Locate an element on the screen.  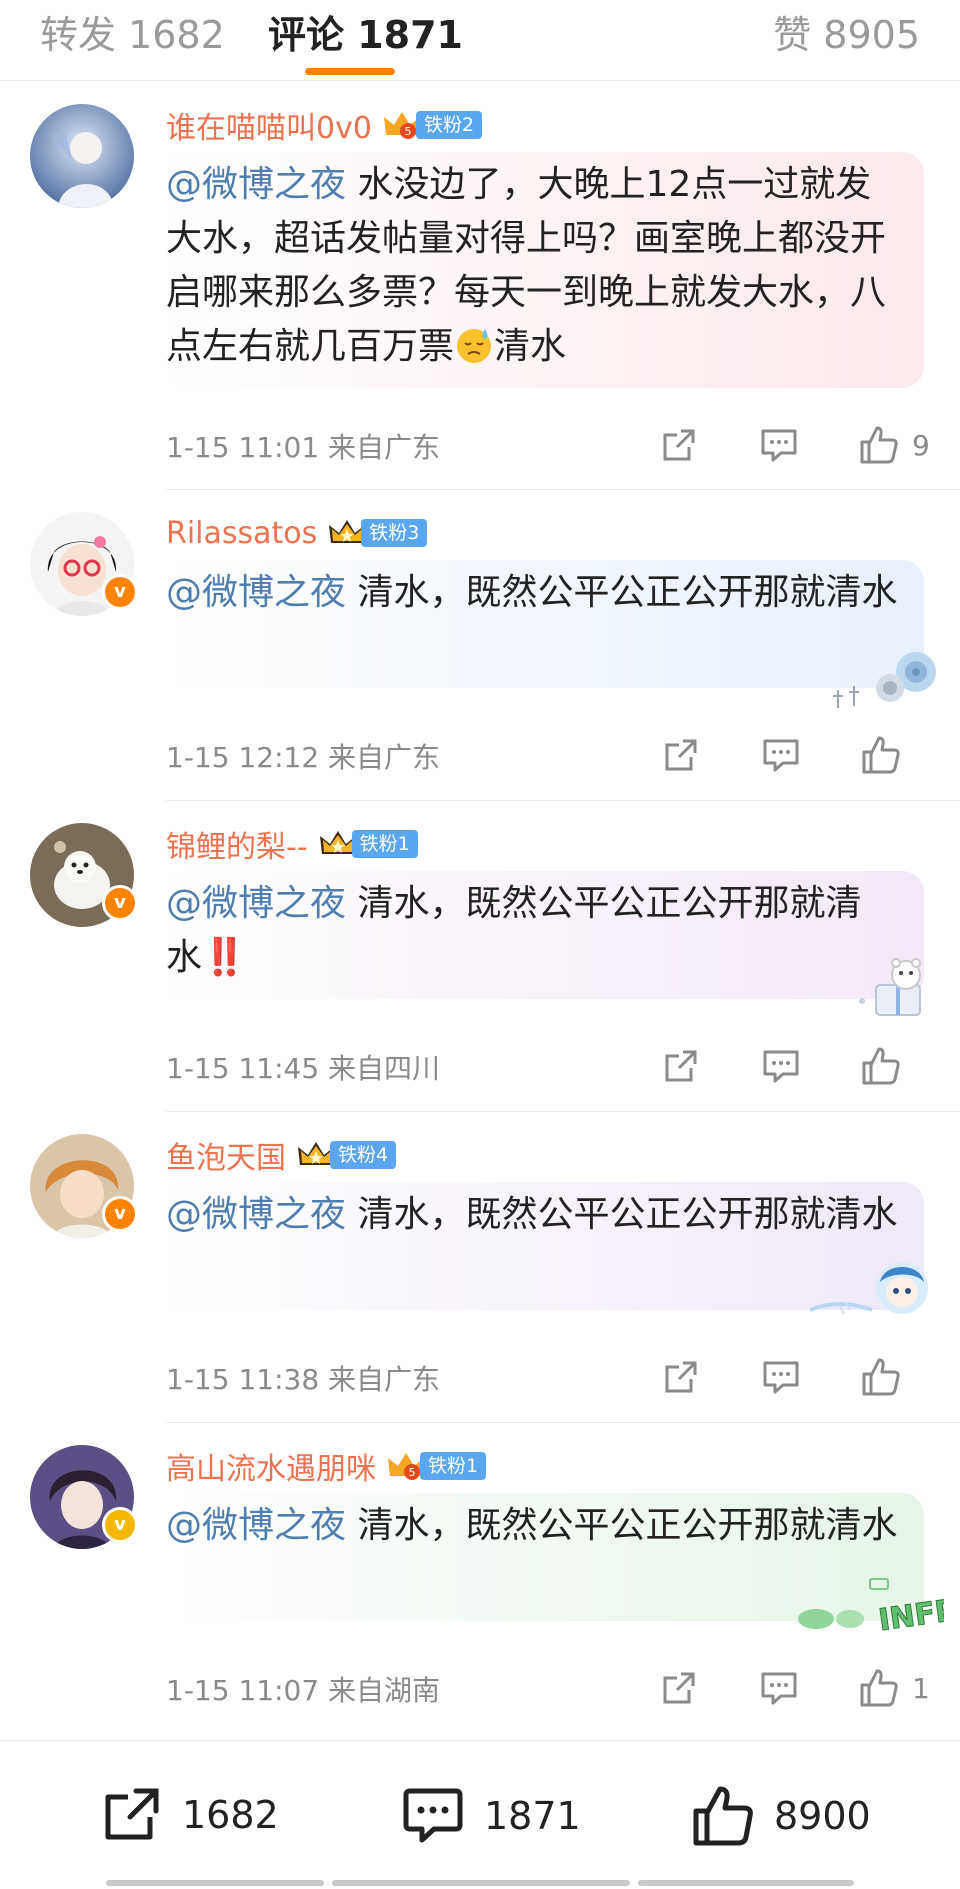
like-count: 1 is located at coordinates (921, 1688).